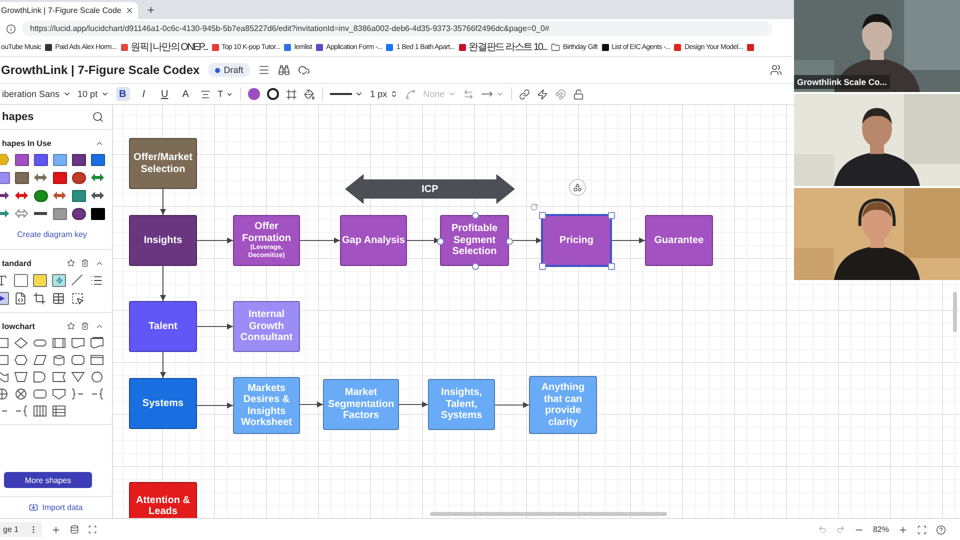  Describe the element at coordinates (254, 94) in the screenshot. I see `fill-color-button` at that location.